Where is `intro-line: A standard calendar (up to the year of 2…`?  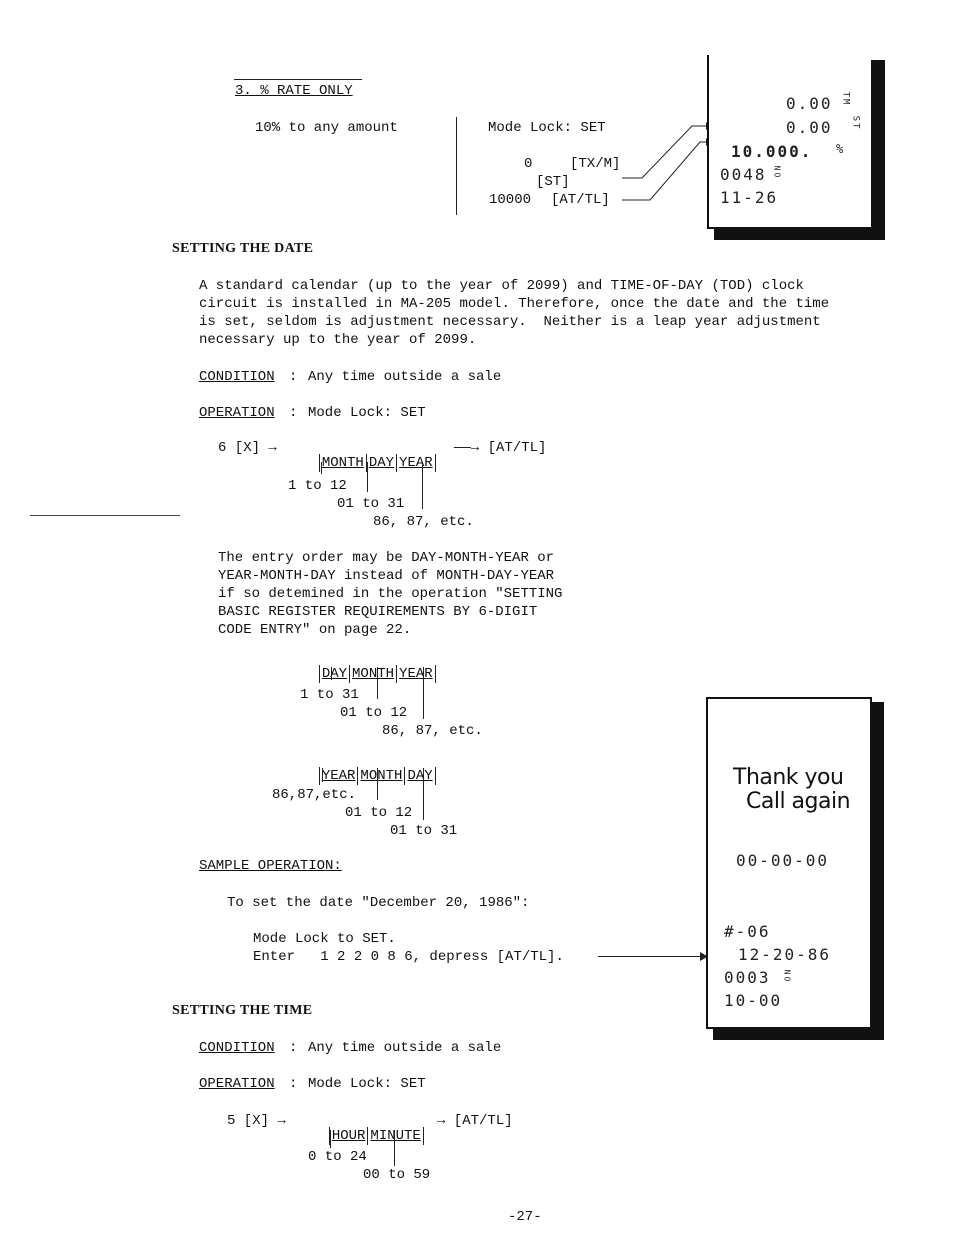
intro-line: A standard calendar (up to the year of 2… is located at coordinates (501, 286).